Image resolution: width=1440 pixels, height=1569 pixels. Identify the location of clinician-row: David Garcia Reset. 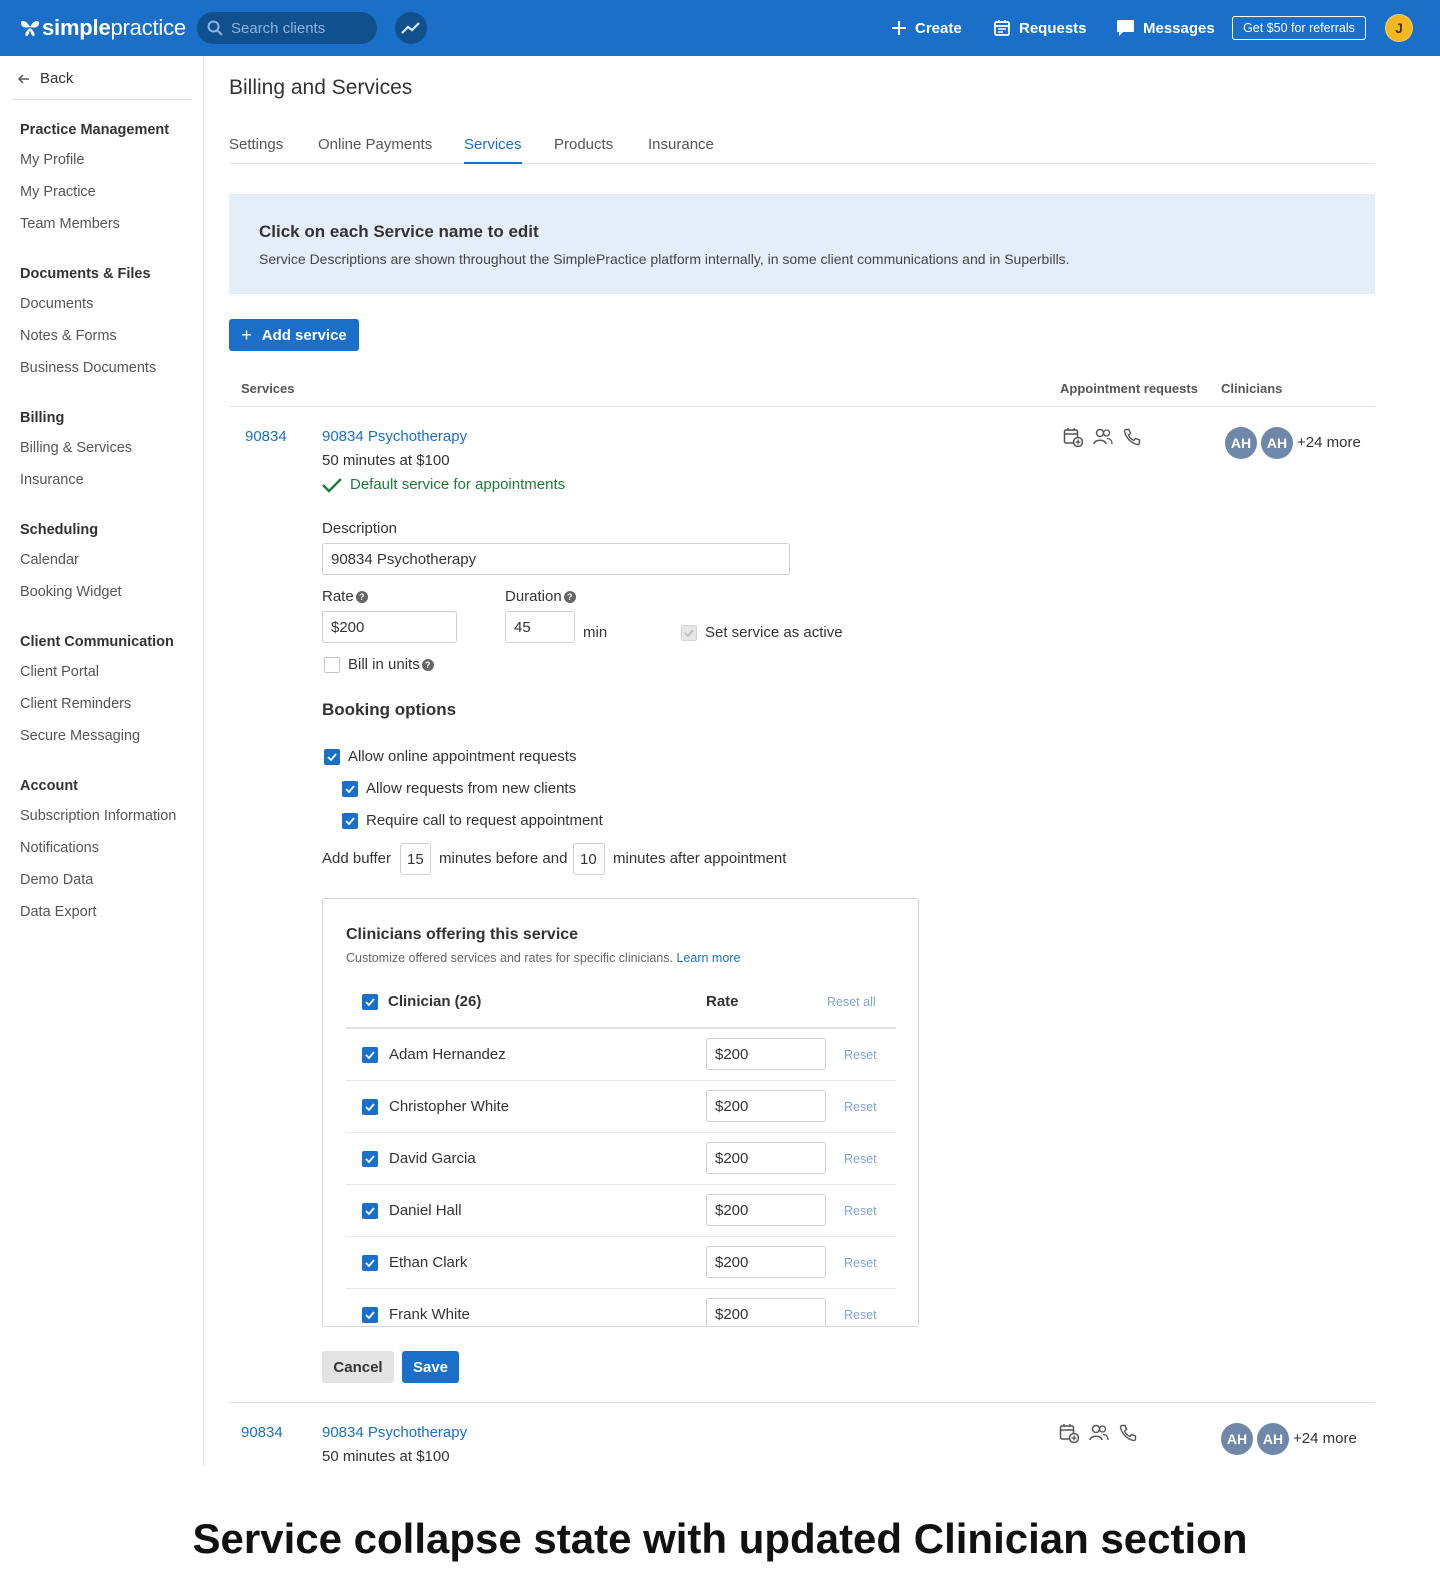
(621, 1159).